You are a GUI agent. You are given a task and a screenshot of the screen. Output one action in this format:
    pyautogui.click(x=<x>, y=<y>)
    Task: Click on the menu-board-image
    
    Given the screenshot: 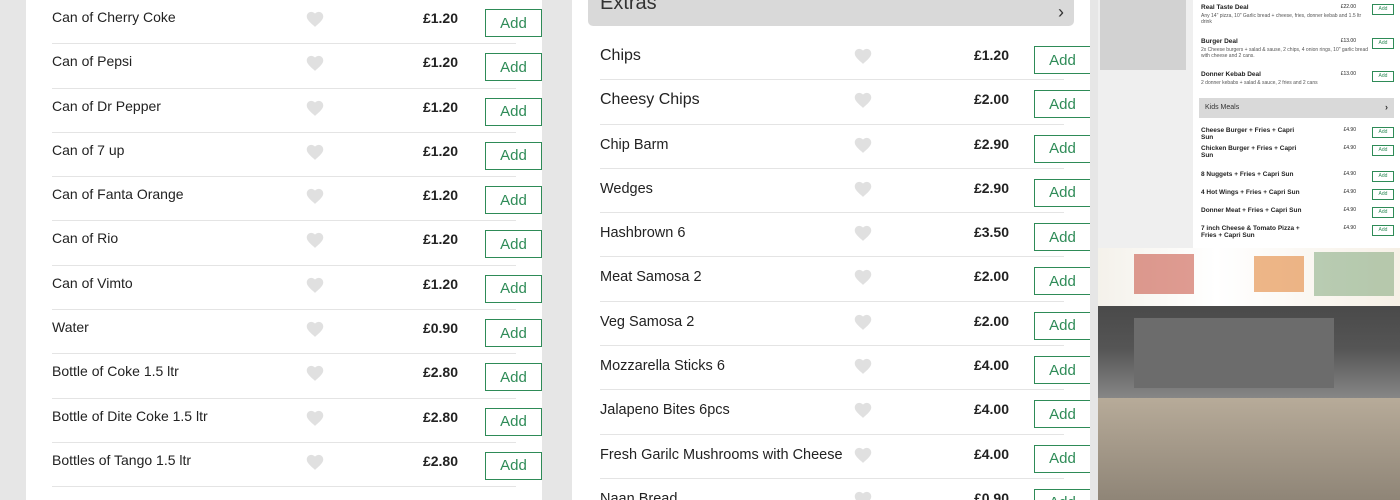 What is the action you would take?
    pyautogui.click(x=1249, y=277)
    